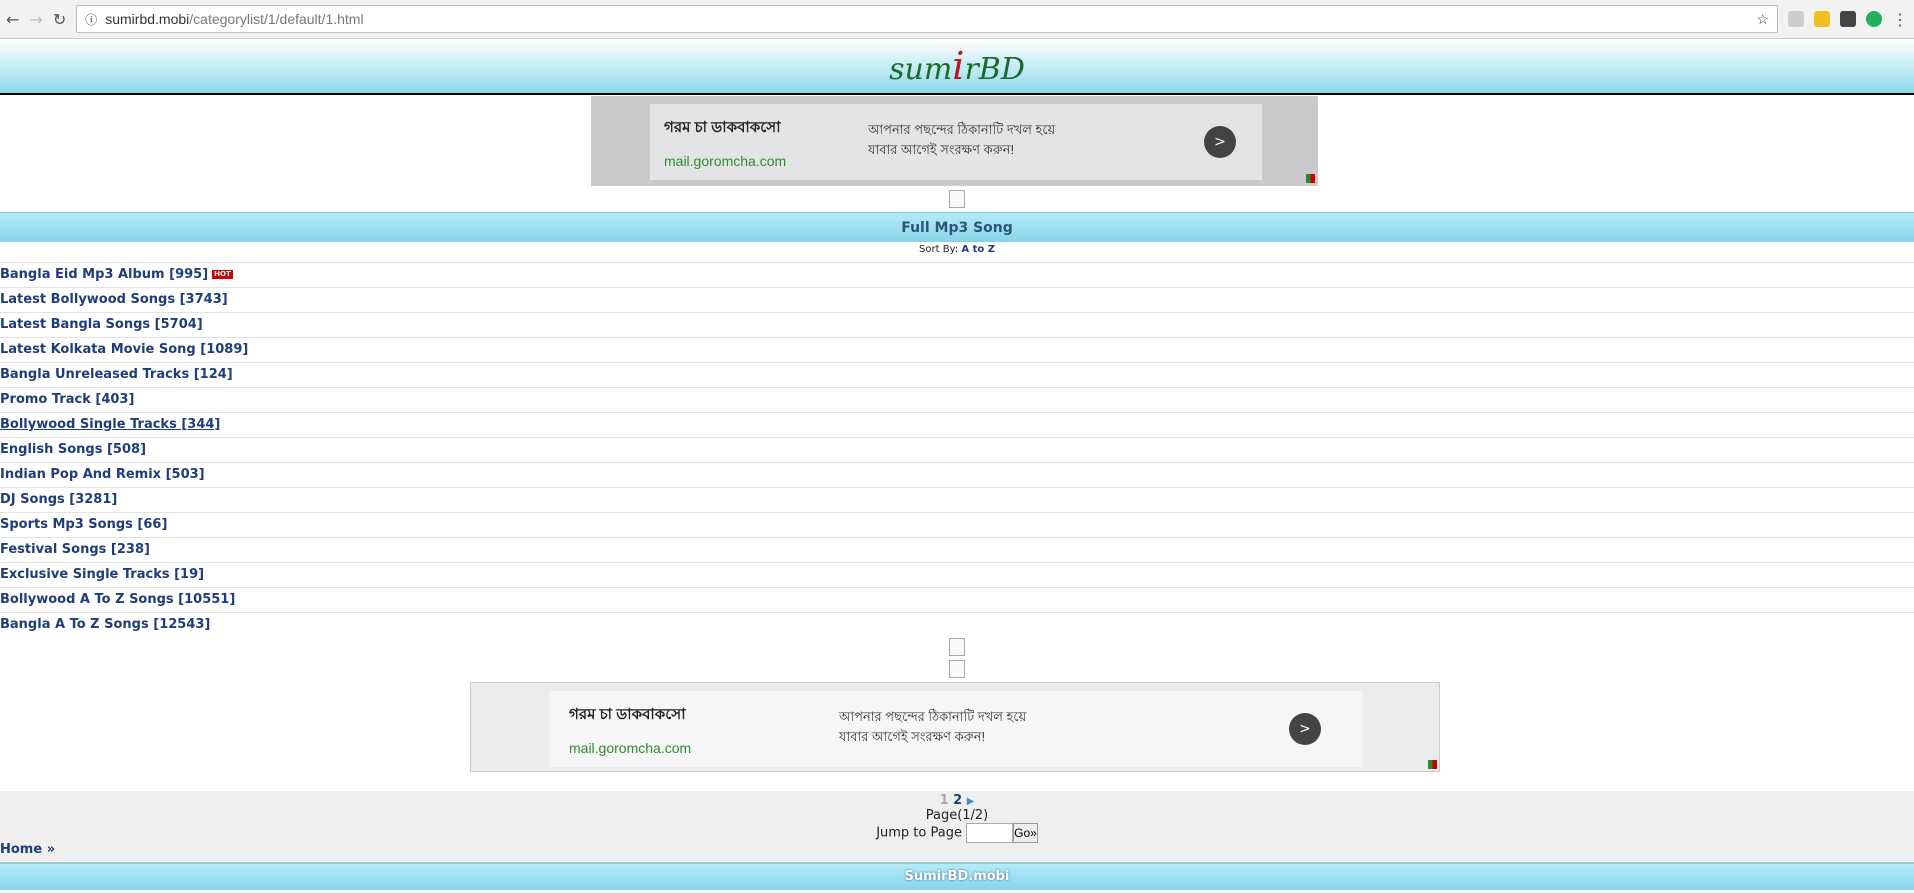 This screenshot has width=1914, height=893. Describe the element at coordinates (971, 801) in the screenshot. I see `next-page-arrow-icon: ▶` at that location.